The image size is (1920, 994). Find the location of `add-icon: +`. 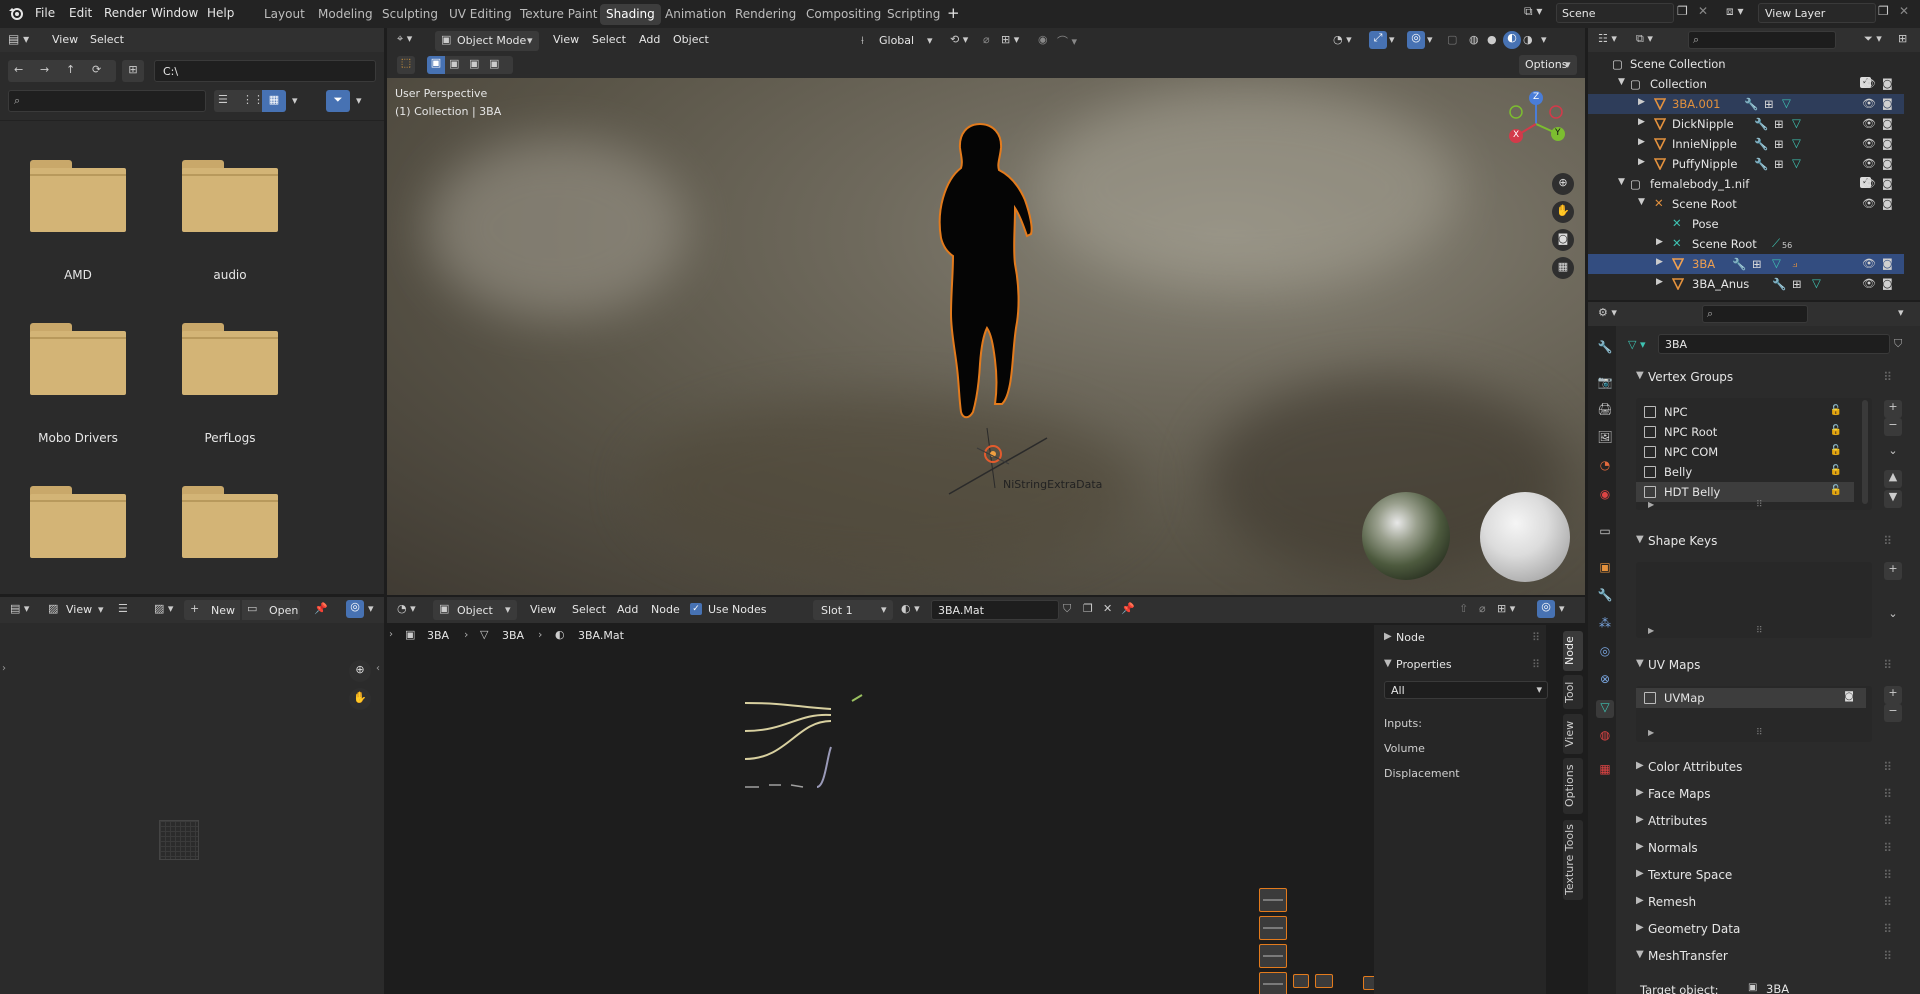

add-icon: + is located at coordinates (1893, 571).